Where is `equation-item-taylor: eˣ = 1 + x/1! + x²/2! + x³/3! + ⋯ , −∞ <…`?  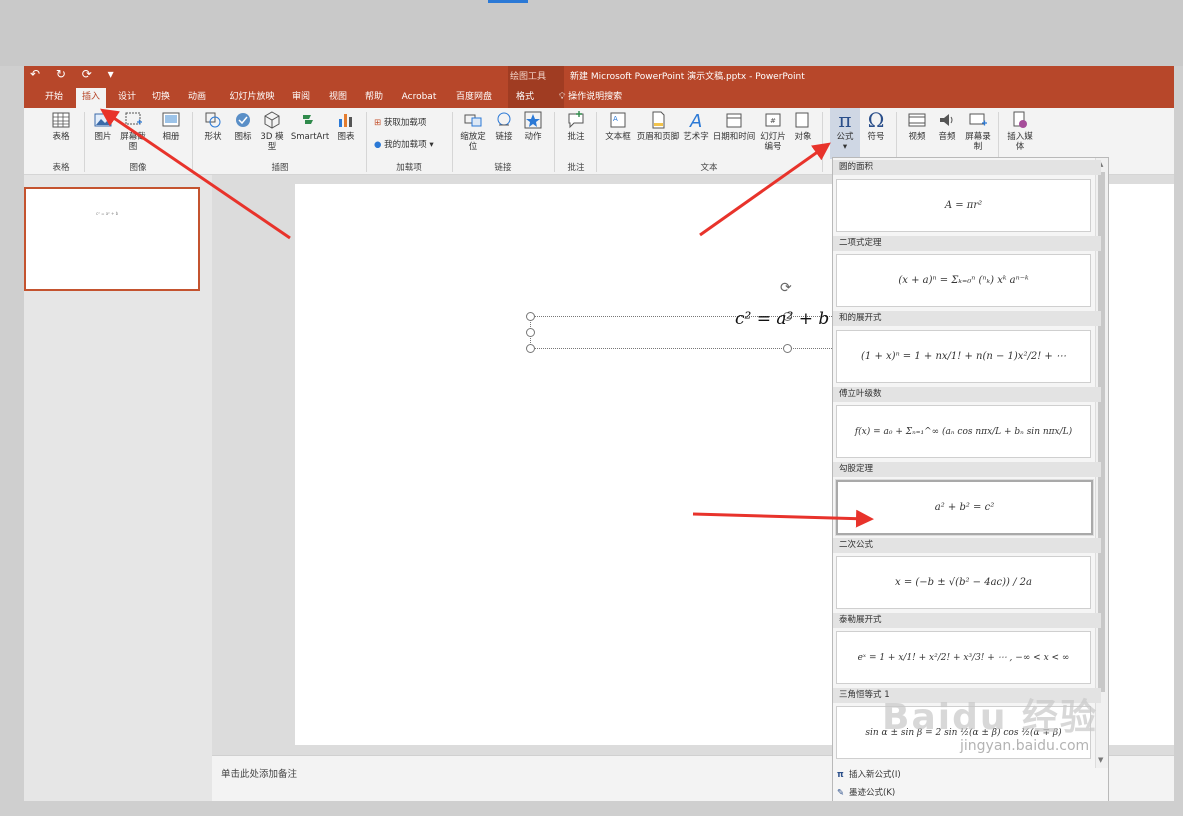 equation-item-taylor: eˣ = 1 + x/1! + x²/2! + x³/3! + ⋯ , −∞ <… is located at coordinates (963, 657).